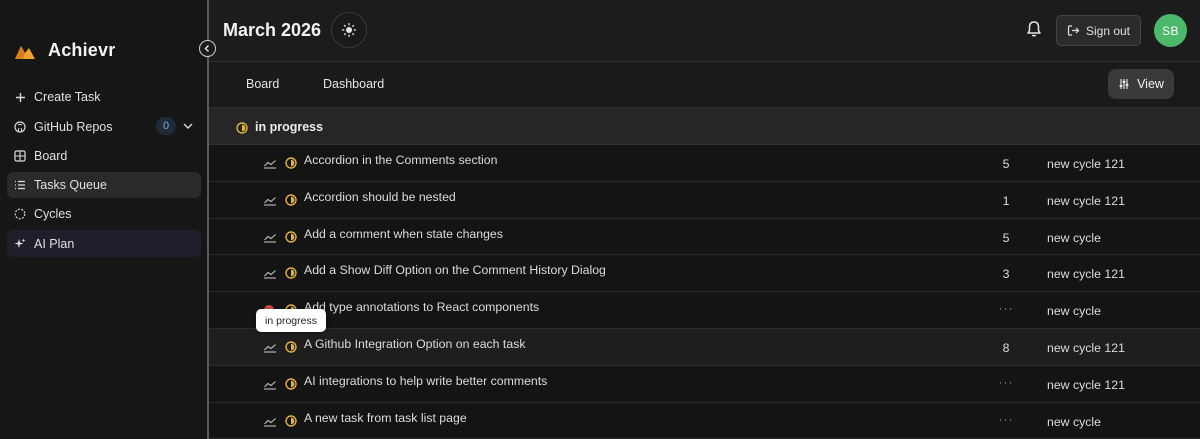 This screenshot has width=1200, height=439. I want to click on collapse-sidebar-button, so click(207, 48).